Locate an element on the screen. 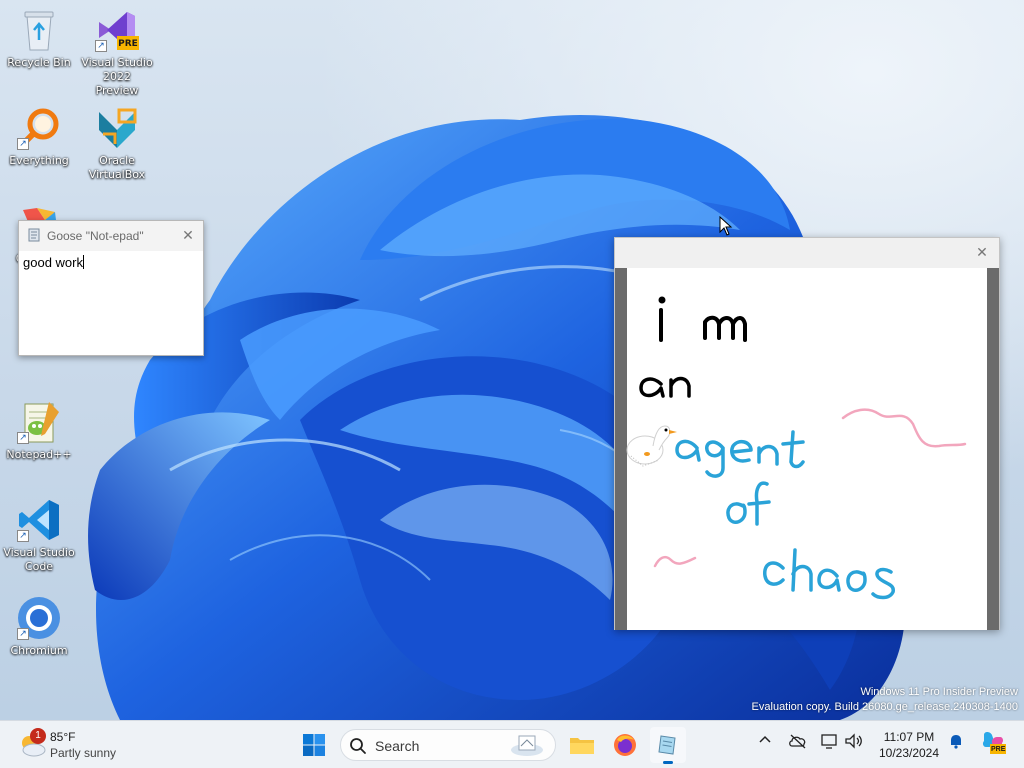  firefox-icon is located at coordinates (625, 745).